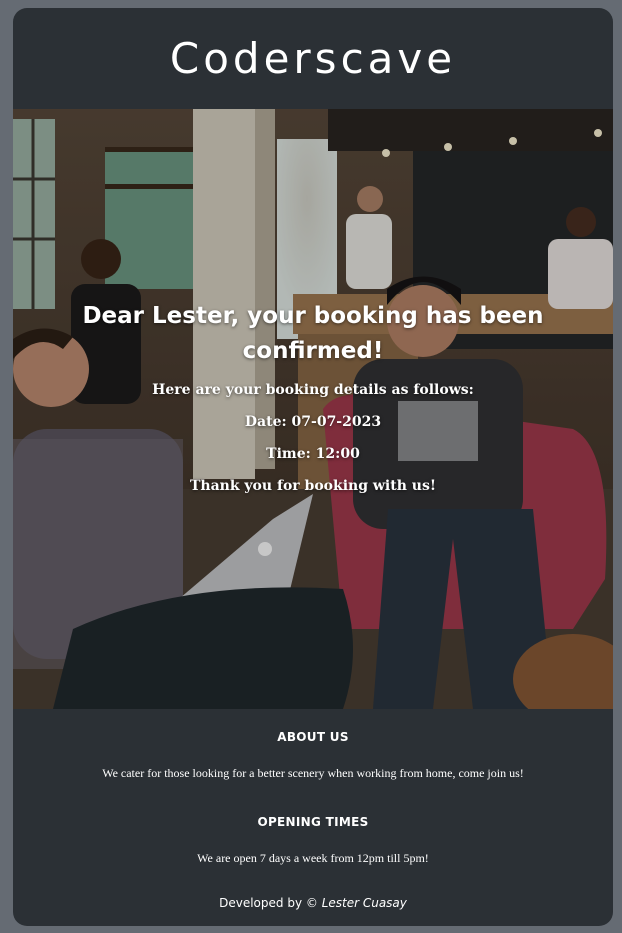  Describe the element at coordinates (313, 486) in the screenshot. I see `booking-thanks: Thank you for booking with us!` at that location.